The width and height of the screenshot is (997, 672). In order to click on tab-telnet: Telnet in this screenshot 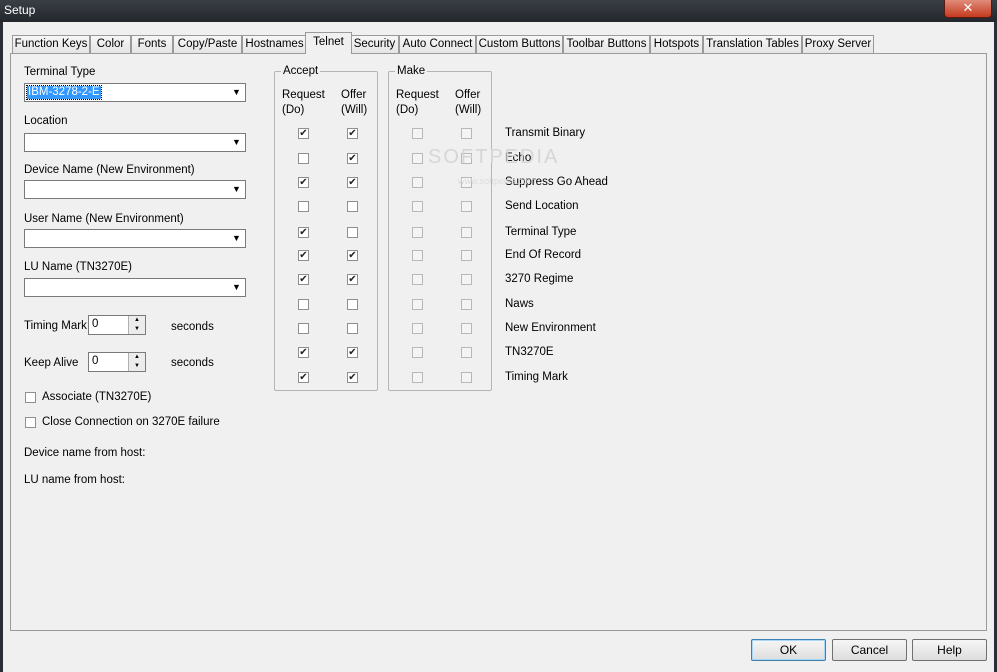, I will do `click(328, 43)`.